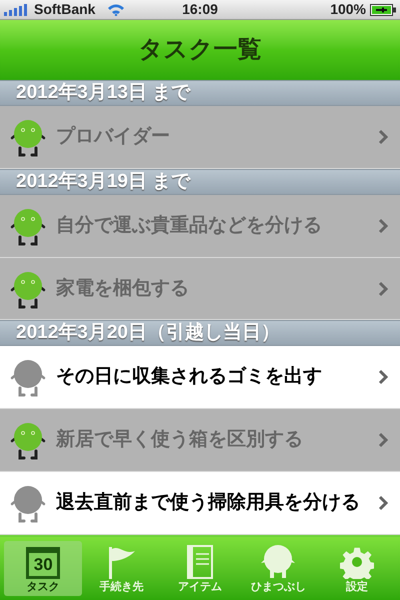 The height and width of the screenshot is (600, 400). I want to click on wifi-icon, so click(116, 9).